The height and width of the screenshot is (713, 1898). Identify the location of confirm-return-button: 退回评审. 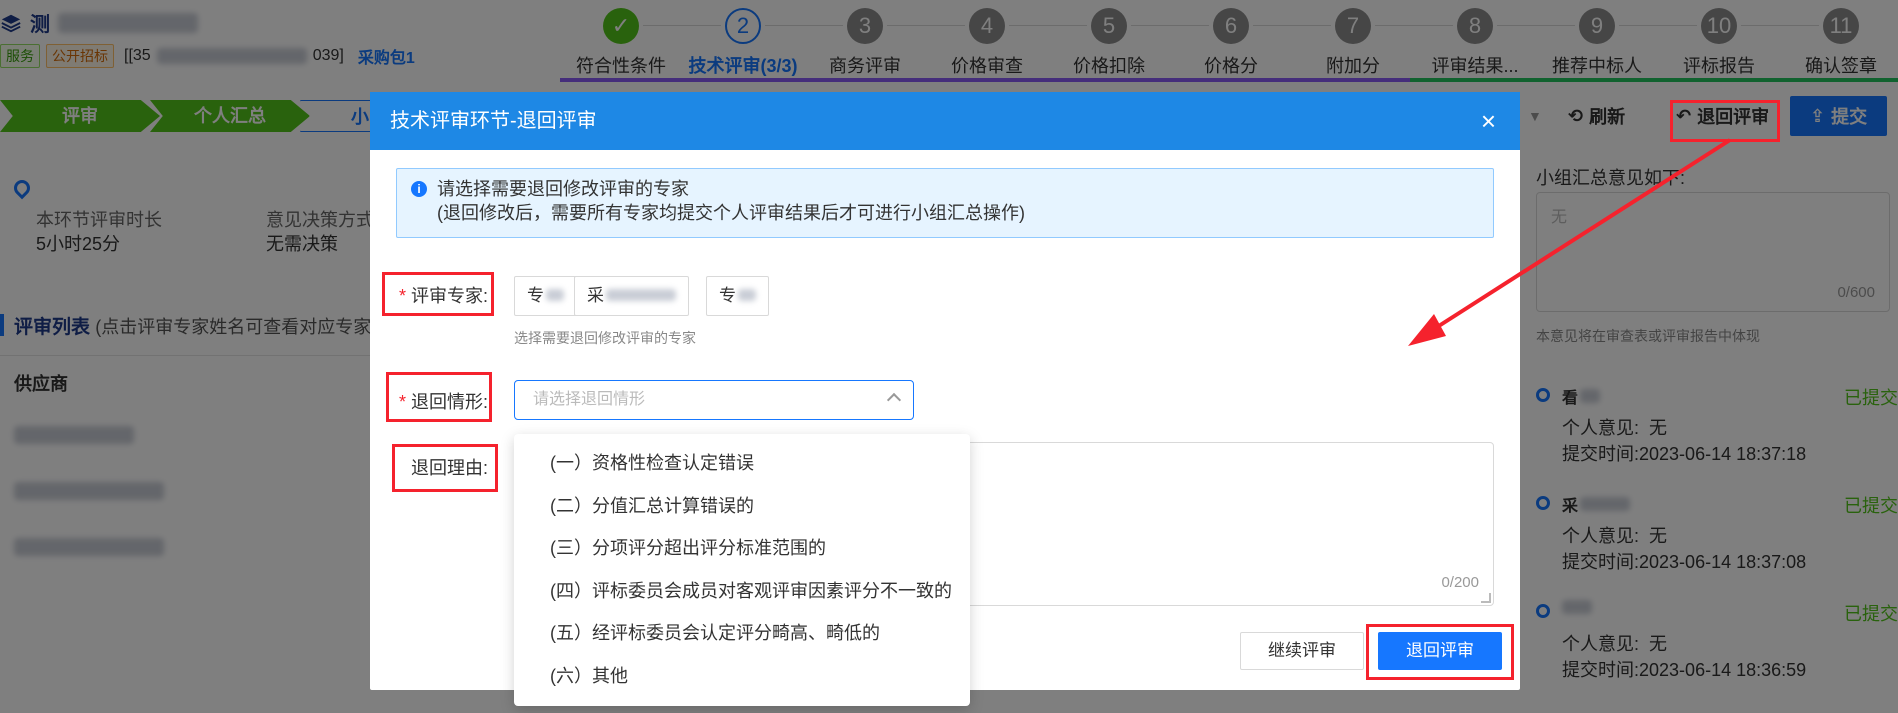
(1440, 651).